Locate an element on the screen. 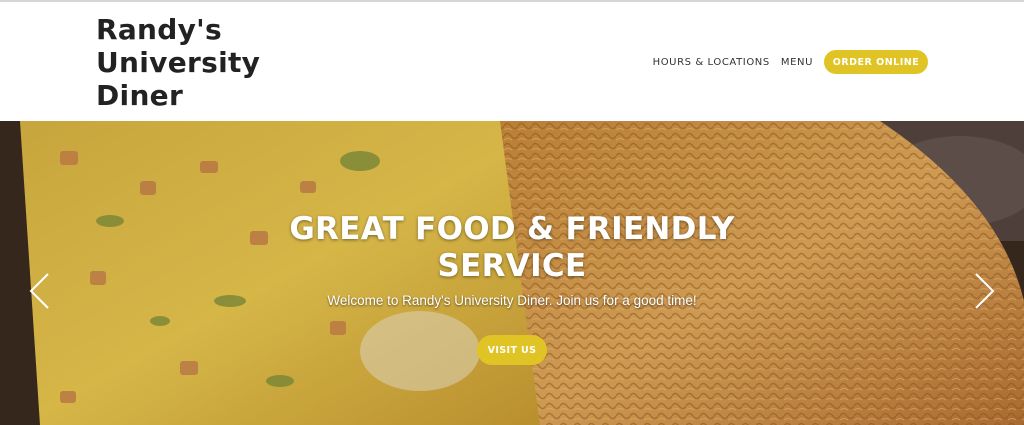 Image resolution: width=1024 pixels, height=425 pixels. logo-line-1: Randy's is located at coordinates (159, 29).